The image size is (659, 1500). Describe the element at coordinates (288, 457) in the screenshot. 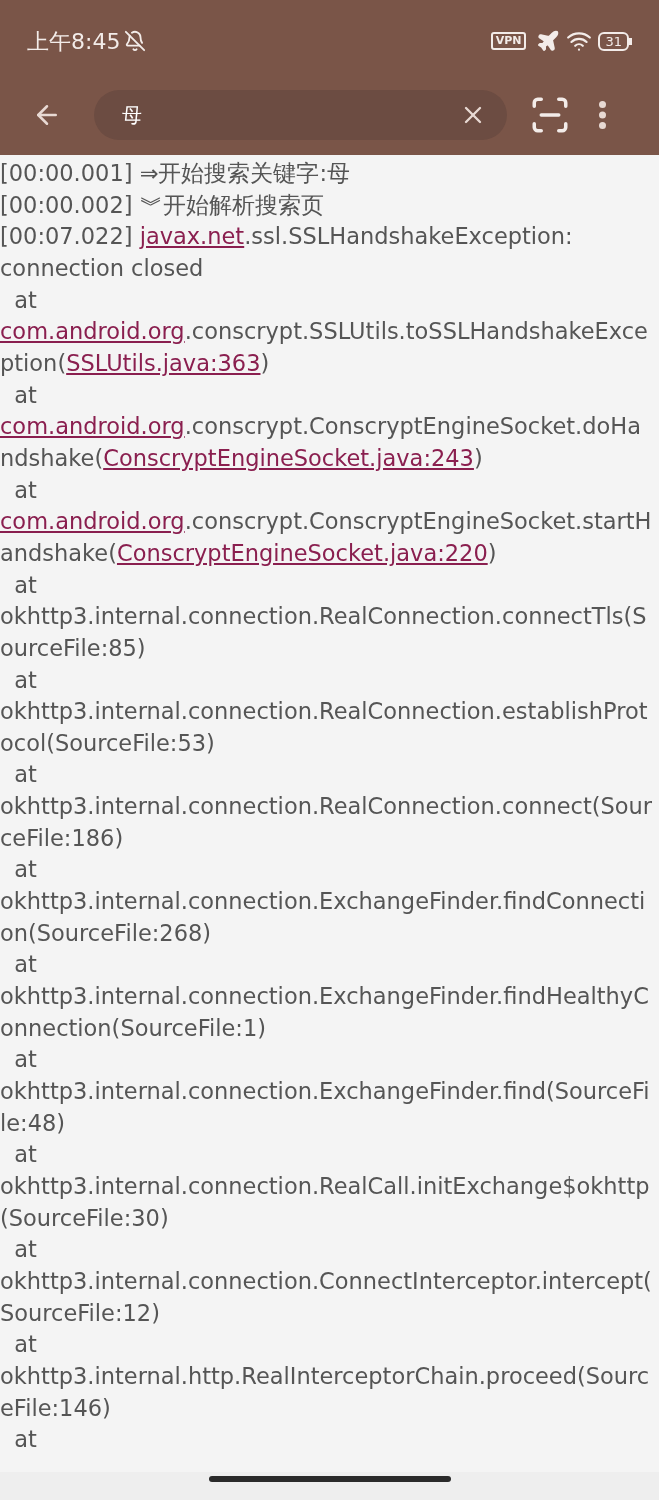

I see `log-link: ConscryptEngineSocket.java:243` at that location.